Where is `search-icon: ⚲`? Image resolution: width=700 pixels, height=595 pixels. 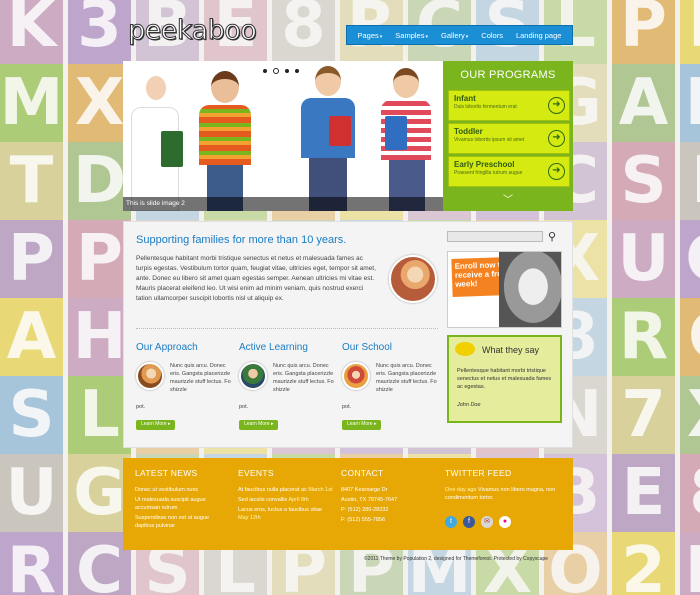
search-icon: ⚲ is located at coordinates (552, 236).